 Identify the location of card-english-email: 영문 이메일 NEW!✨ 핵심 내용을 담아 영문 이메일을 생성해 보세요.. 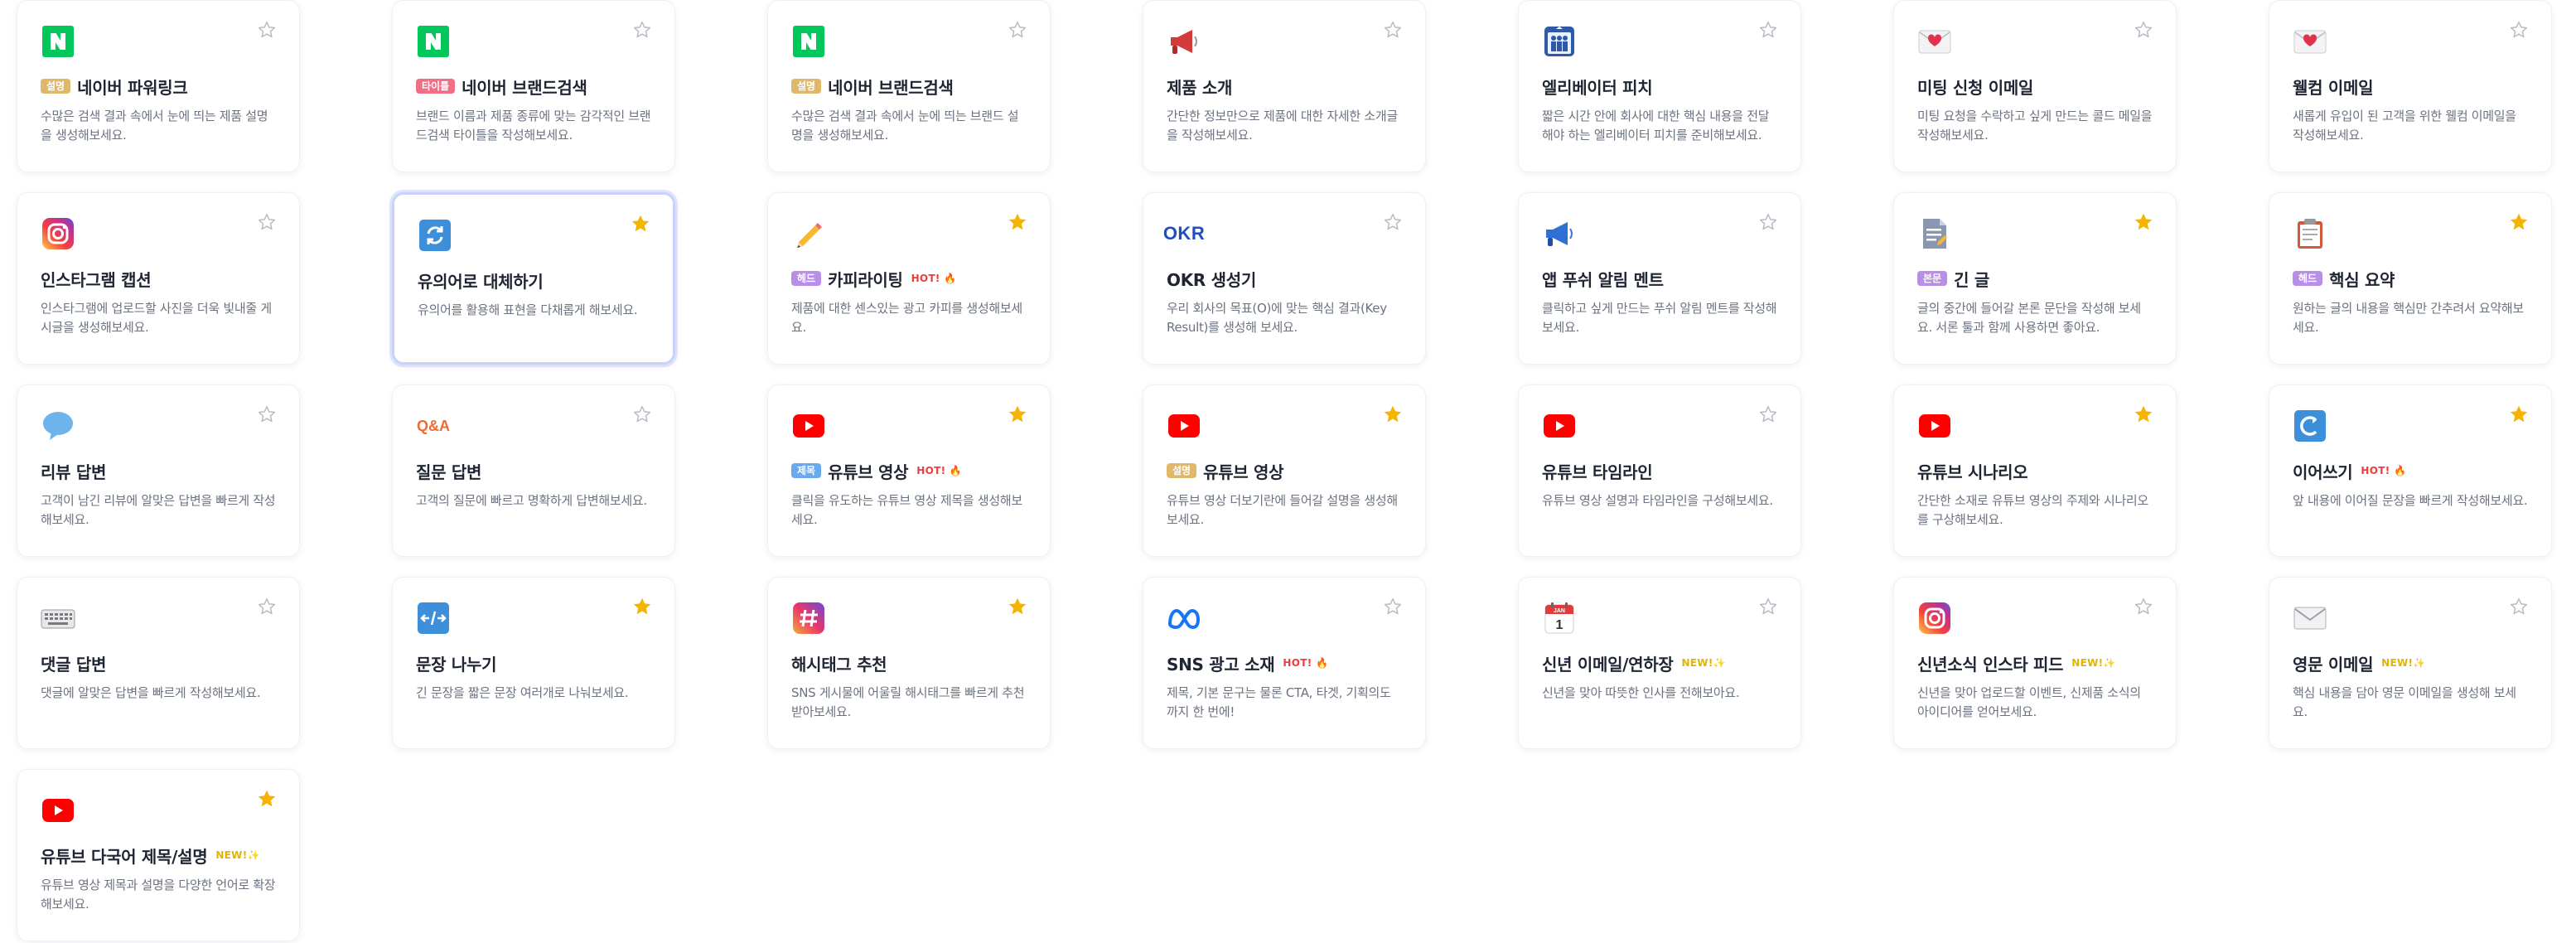
(2410, 663).